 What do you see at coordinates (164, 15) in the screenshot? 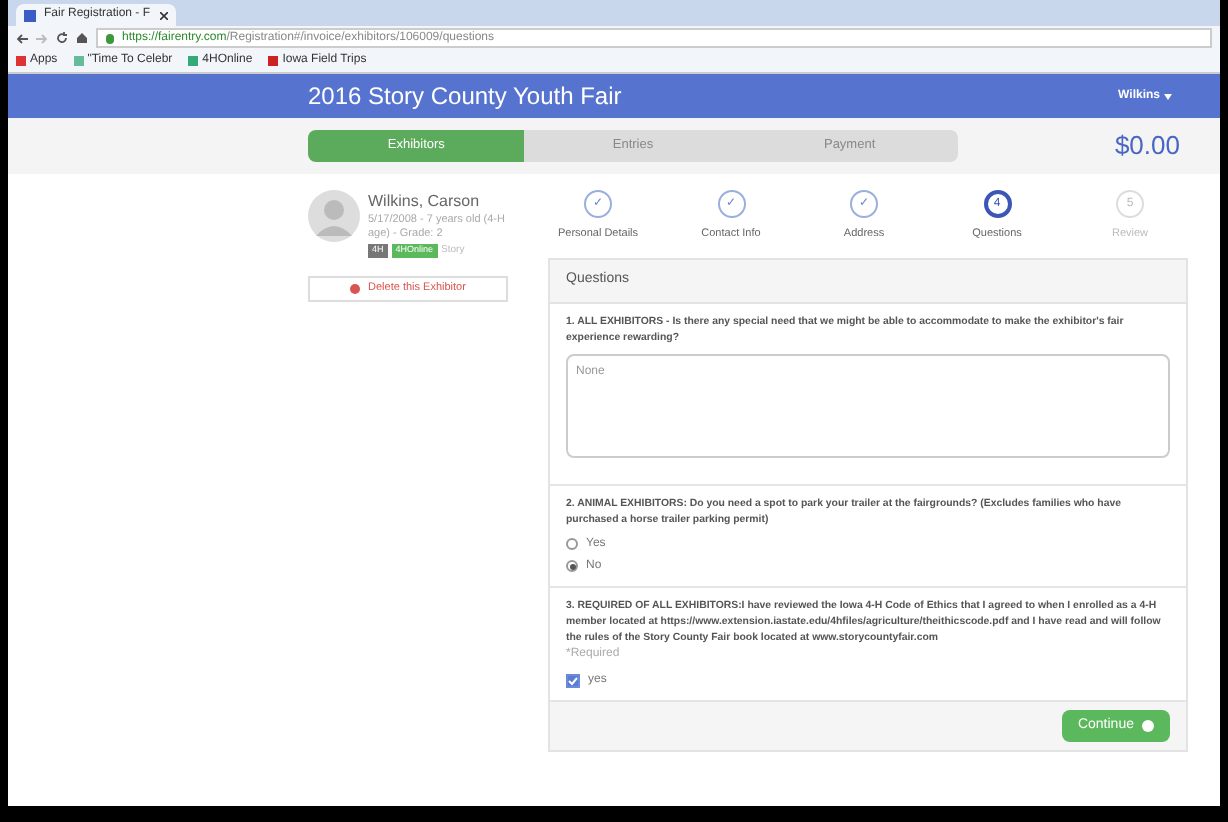
I see `close-icon` at bounding box center [164, 15].